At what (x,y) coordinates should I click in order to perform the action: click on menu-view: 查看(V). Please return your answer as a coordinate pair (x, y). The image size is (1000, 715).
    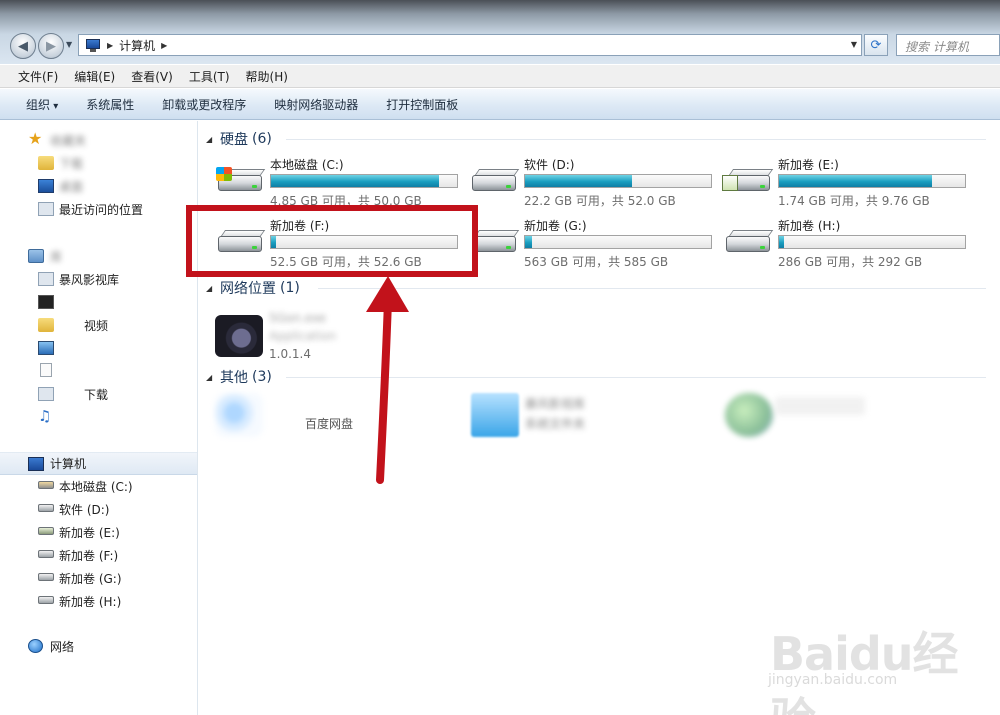
    Looking at the image, I should click on (152, 76).